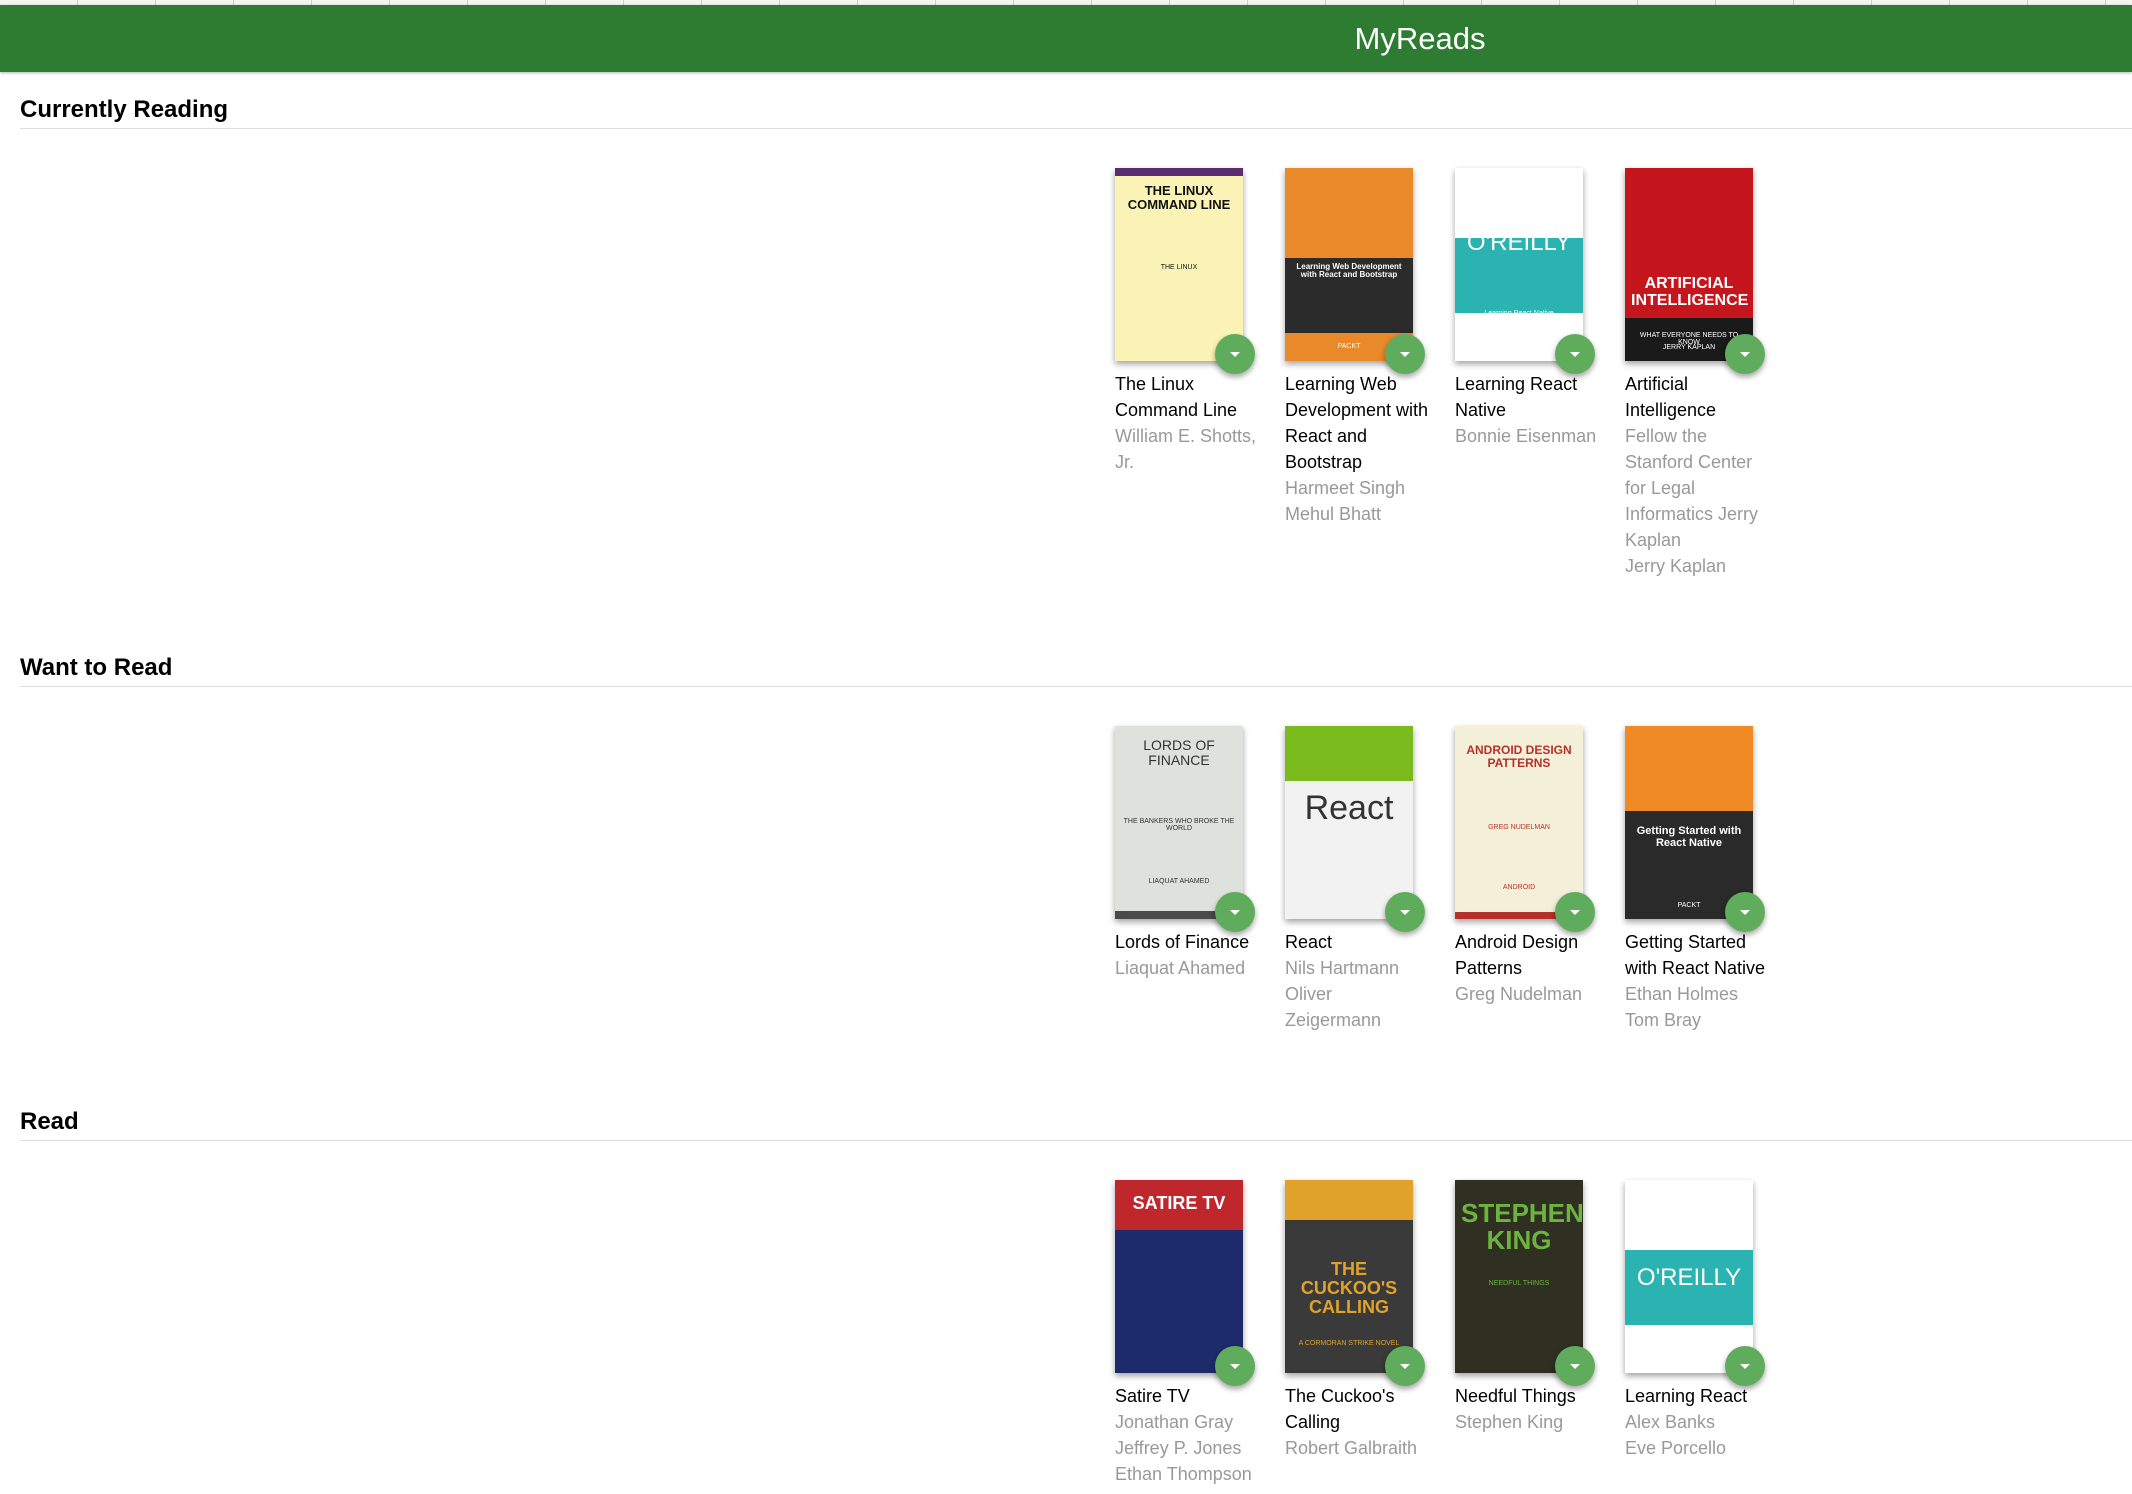  Describe the element at coordinates (1345, 488) in the screenshot. I see `book-author: Harmeet Singh` at that location.